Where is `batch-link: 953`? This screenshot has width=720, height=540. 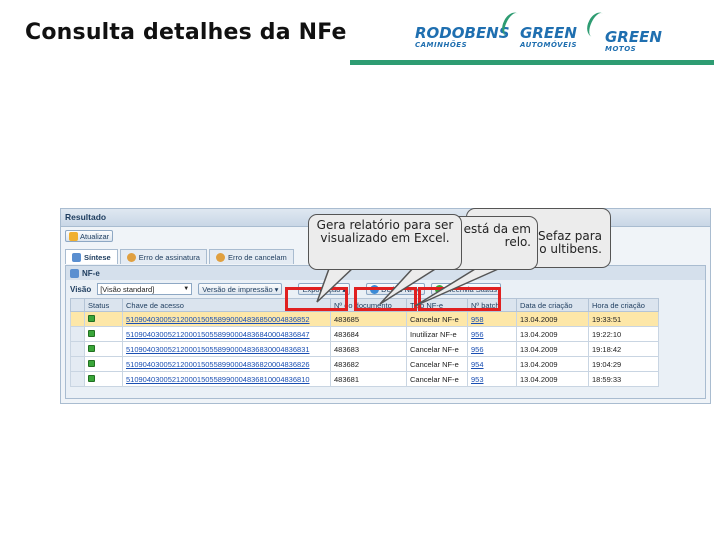
batch-link: 953 is located at coordinates (492, 379).